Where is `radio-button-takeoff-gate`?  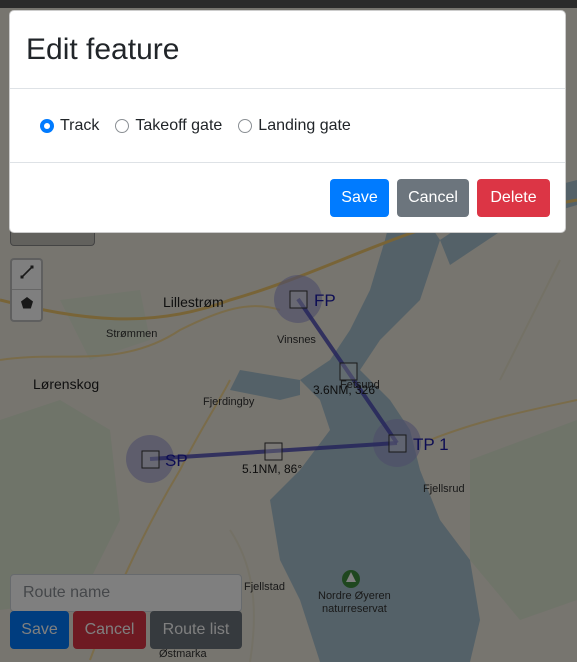 radio-button-takeoff-gate is located at coordinates (122, 125).